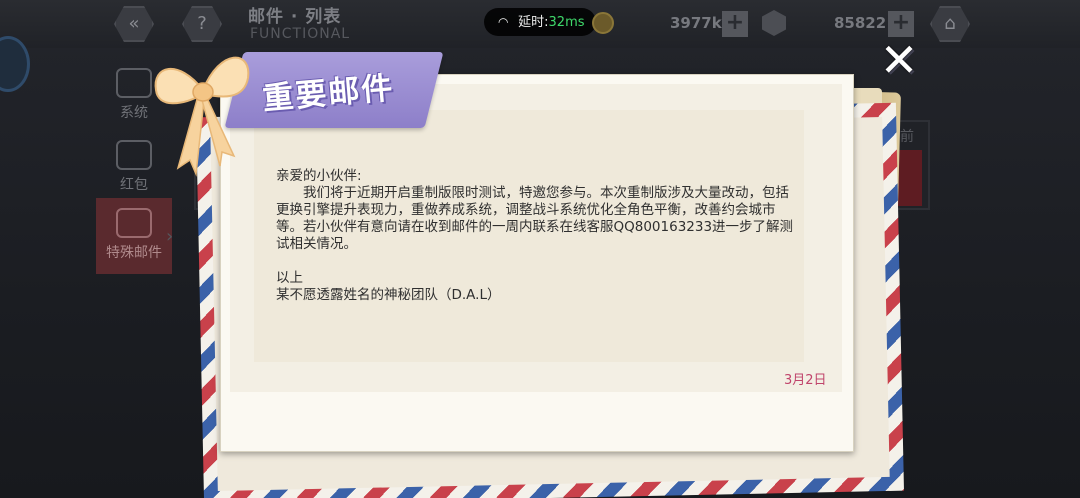 The image size is (1080, 498). Describe the element at coordinates (319, 176) in the screenshot. I see `mail-greeting: 亲爱的小伙伴:` at that location.